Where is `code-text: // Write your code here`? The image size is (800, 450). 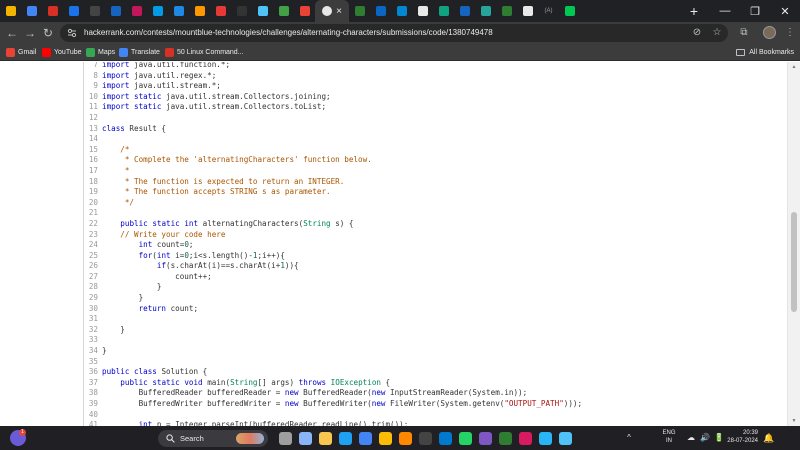
code-text: // Write your code here is located at coordinates (163, 235).